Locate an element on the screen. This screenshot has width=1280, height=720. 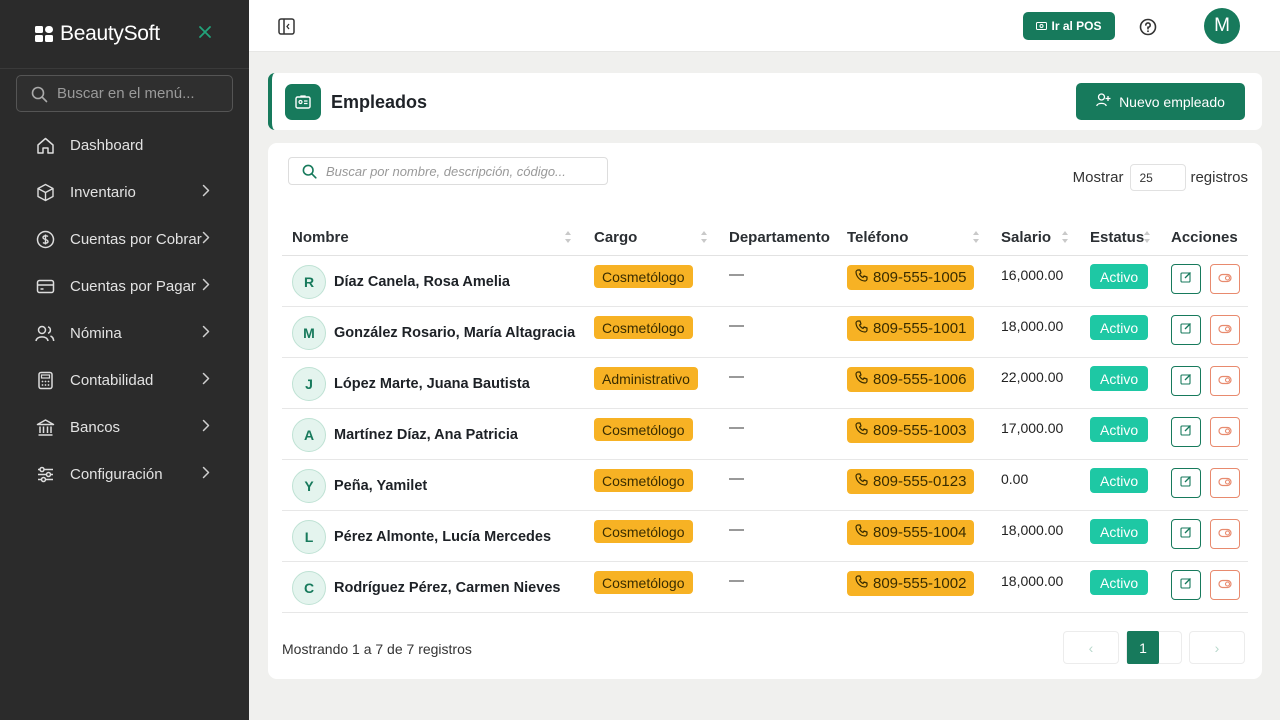
sidebar-item-inventario: Inventario is located at coordinates (124, 192).